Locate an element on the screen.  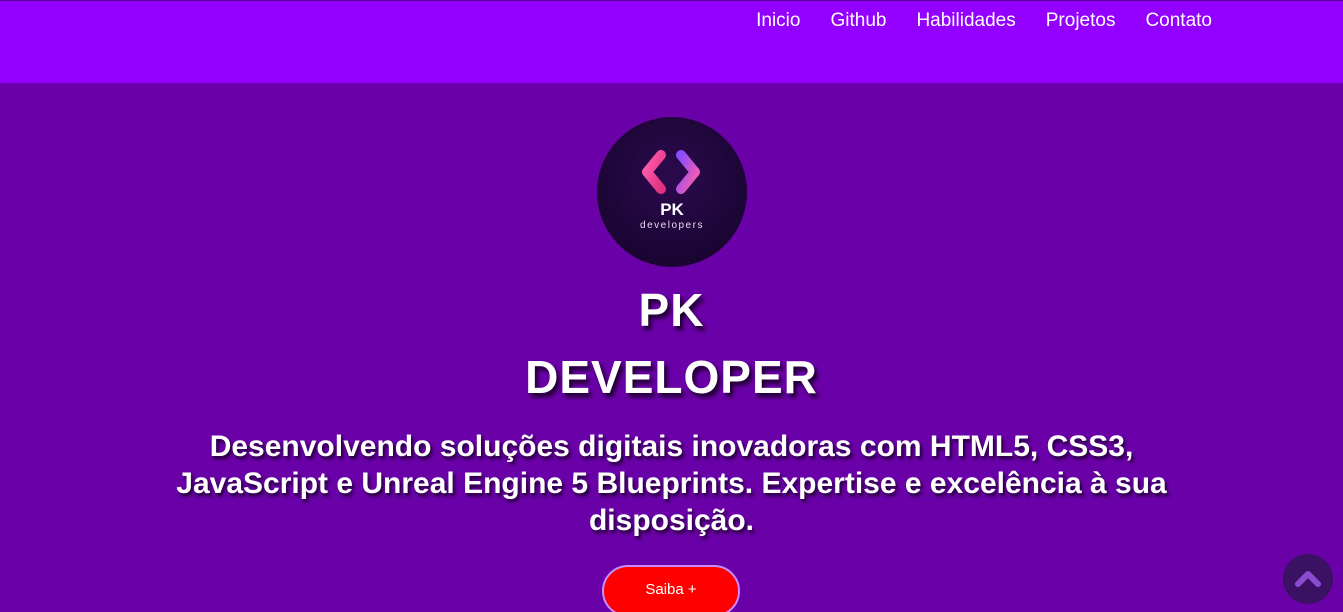
nav-link-projetos: Projetos is located at coordinates (1081, 21).